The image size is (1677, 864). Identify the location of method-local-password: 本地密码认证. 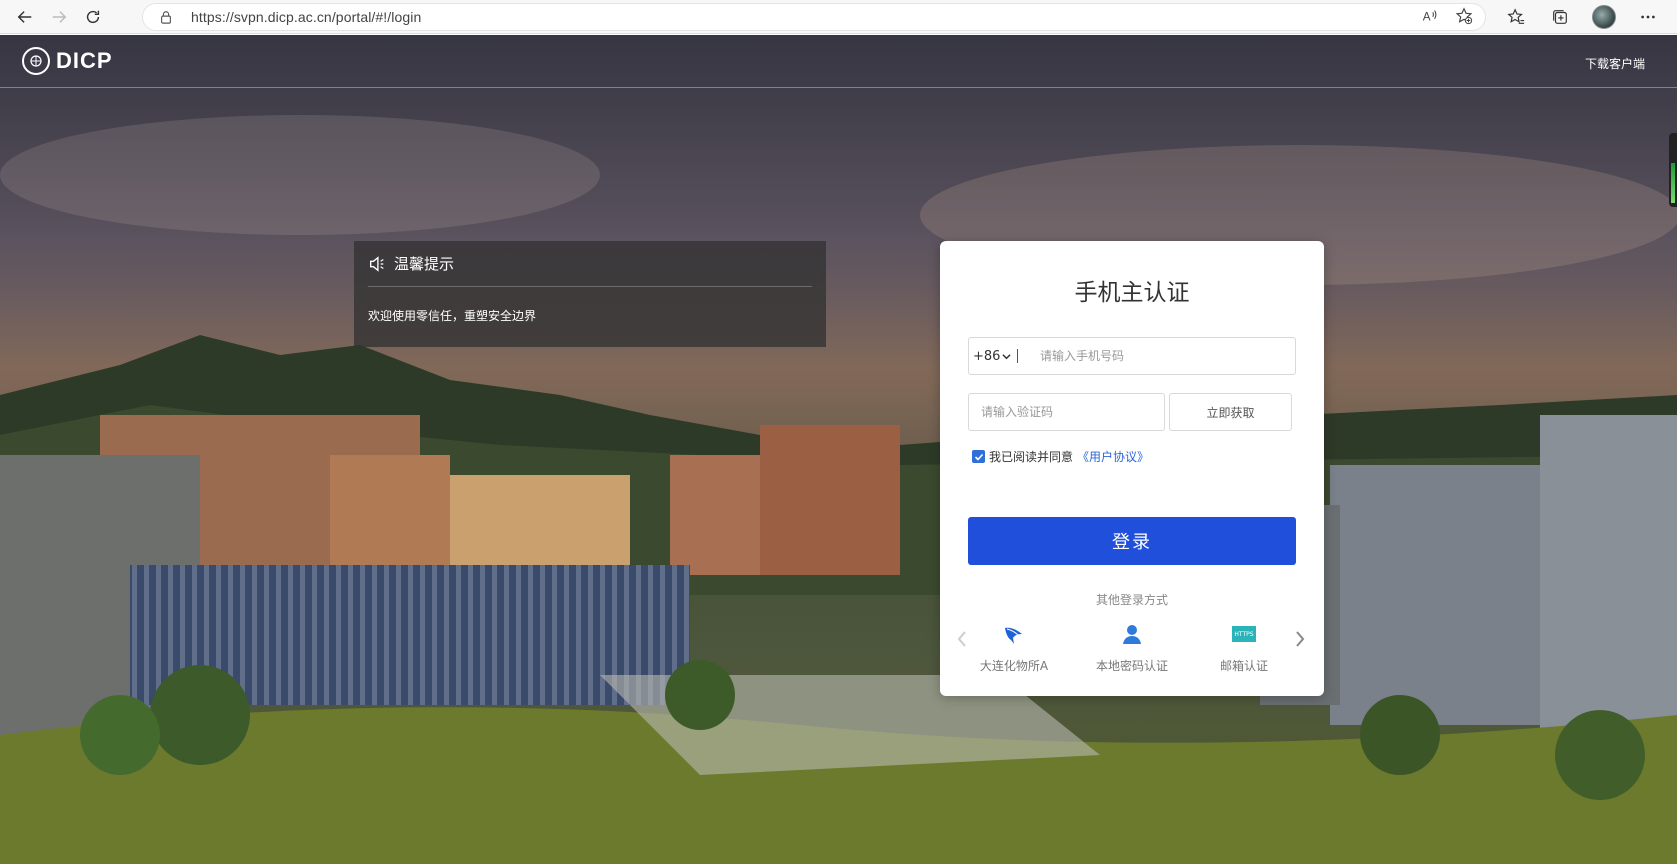
(1132, 646).